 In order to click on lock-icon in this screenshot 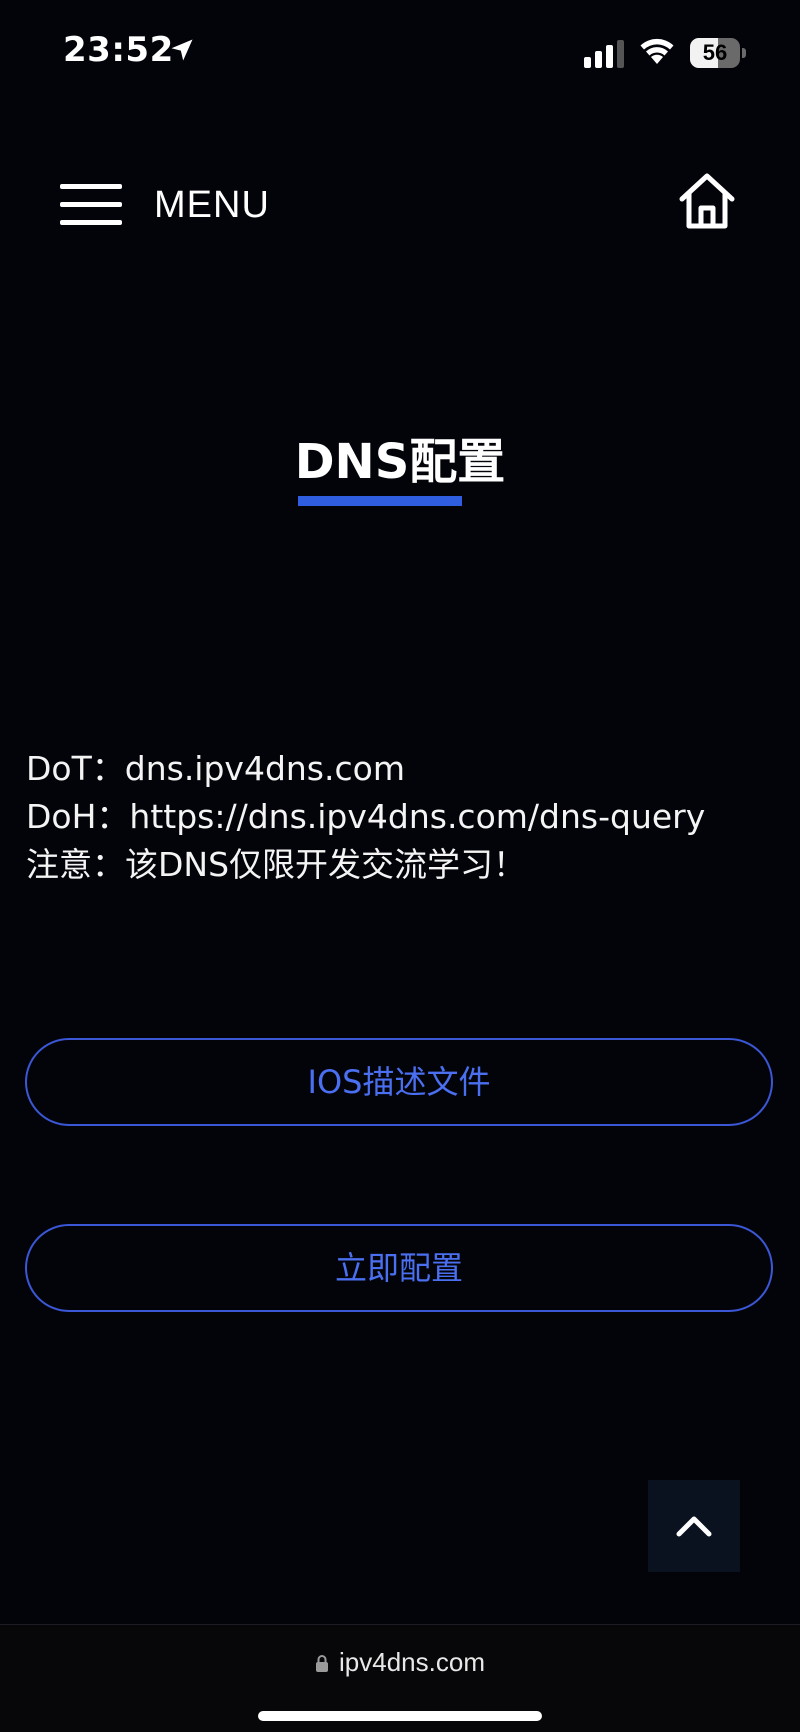, I will do `click(322, 1663)`.